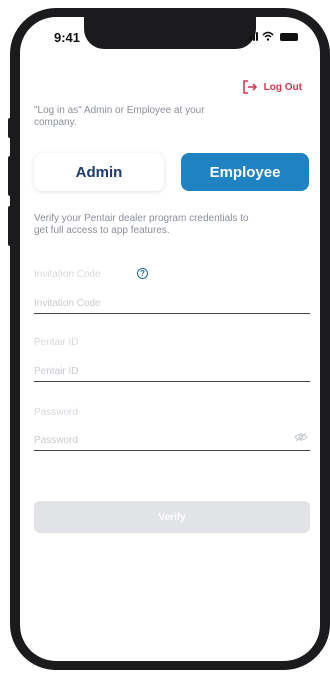  What do you see at coordinates (142, 273) in the screenshot?
I see `question-circle-icon: ?` at bounding box center [142, 273].